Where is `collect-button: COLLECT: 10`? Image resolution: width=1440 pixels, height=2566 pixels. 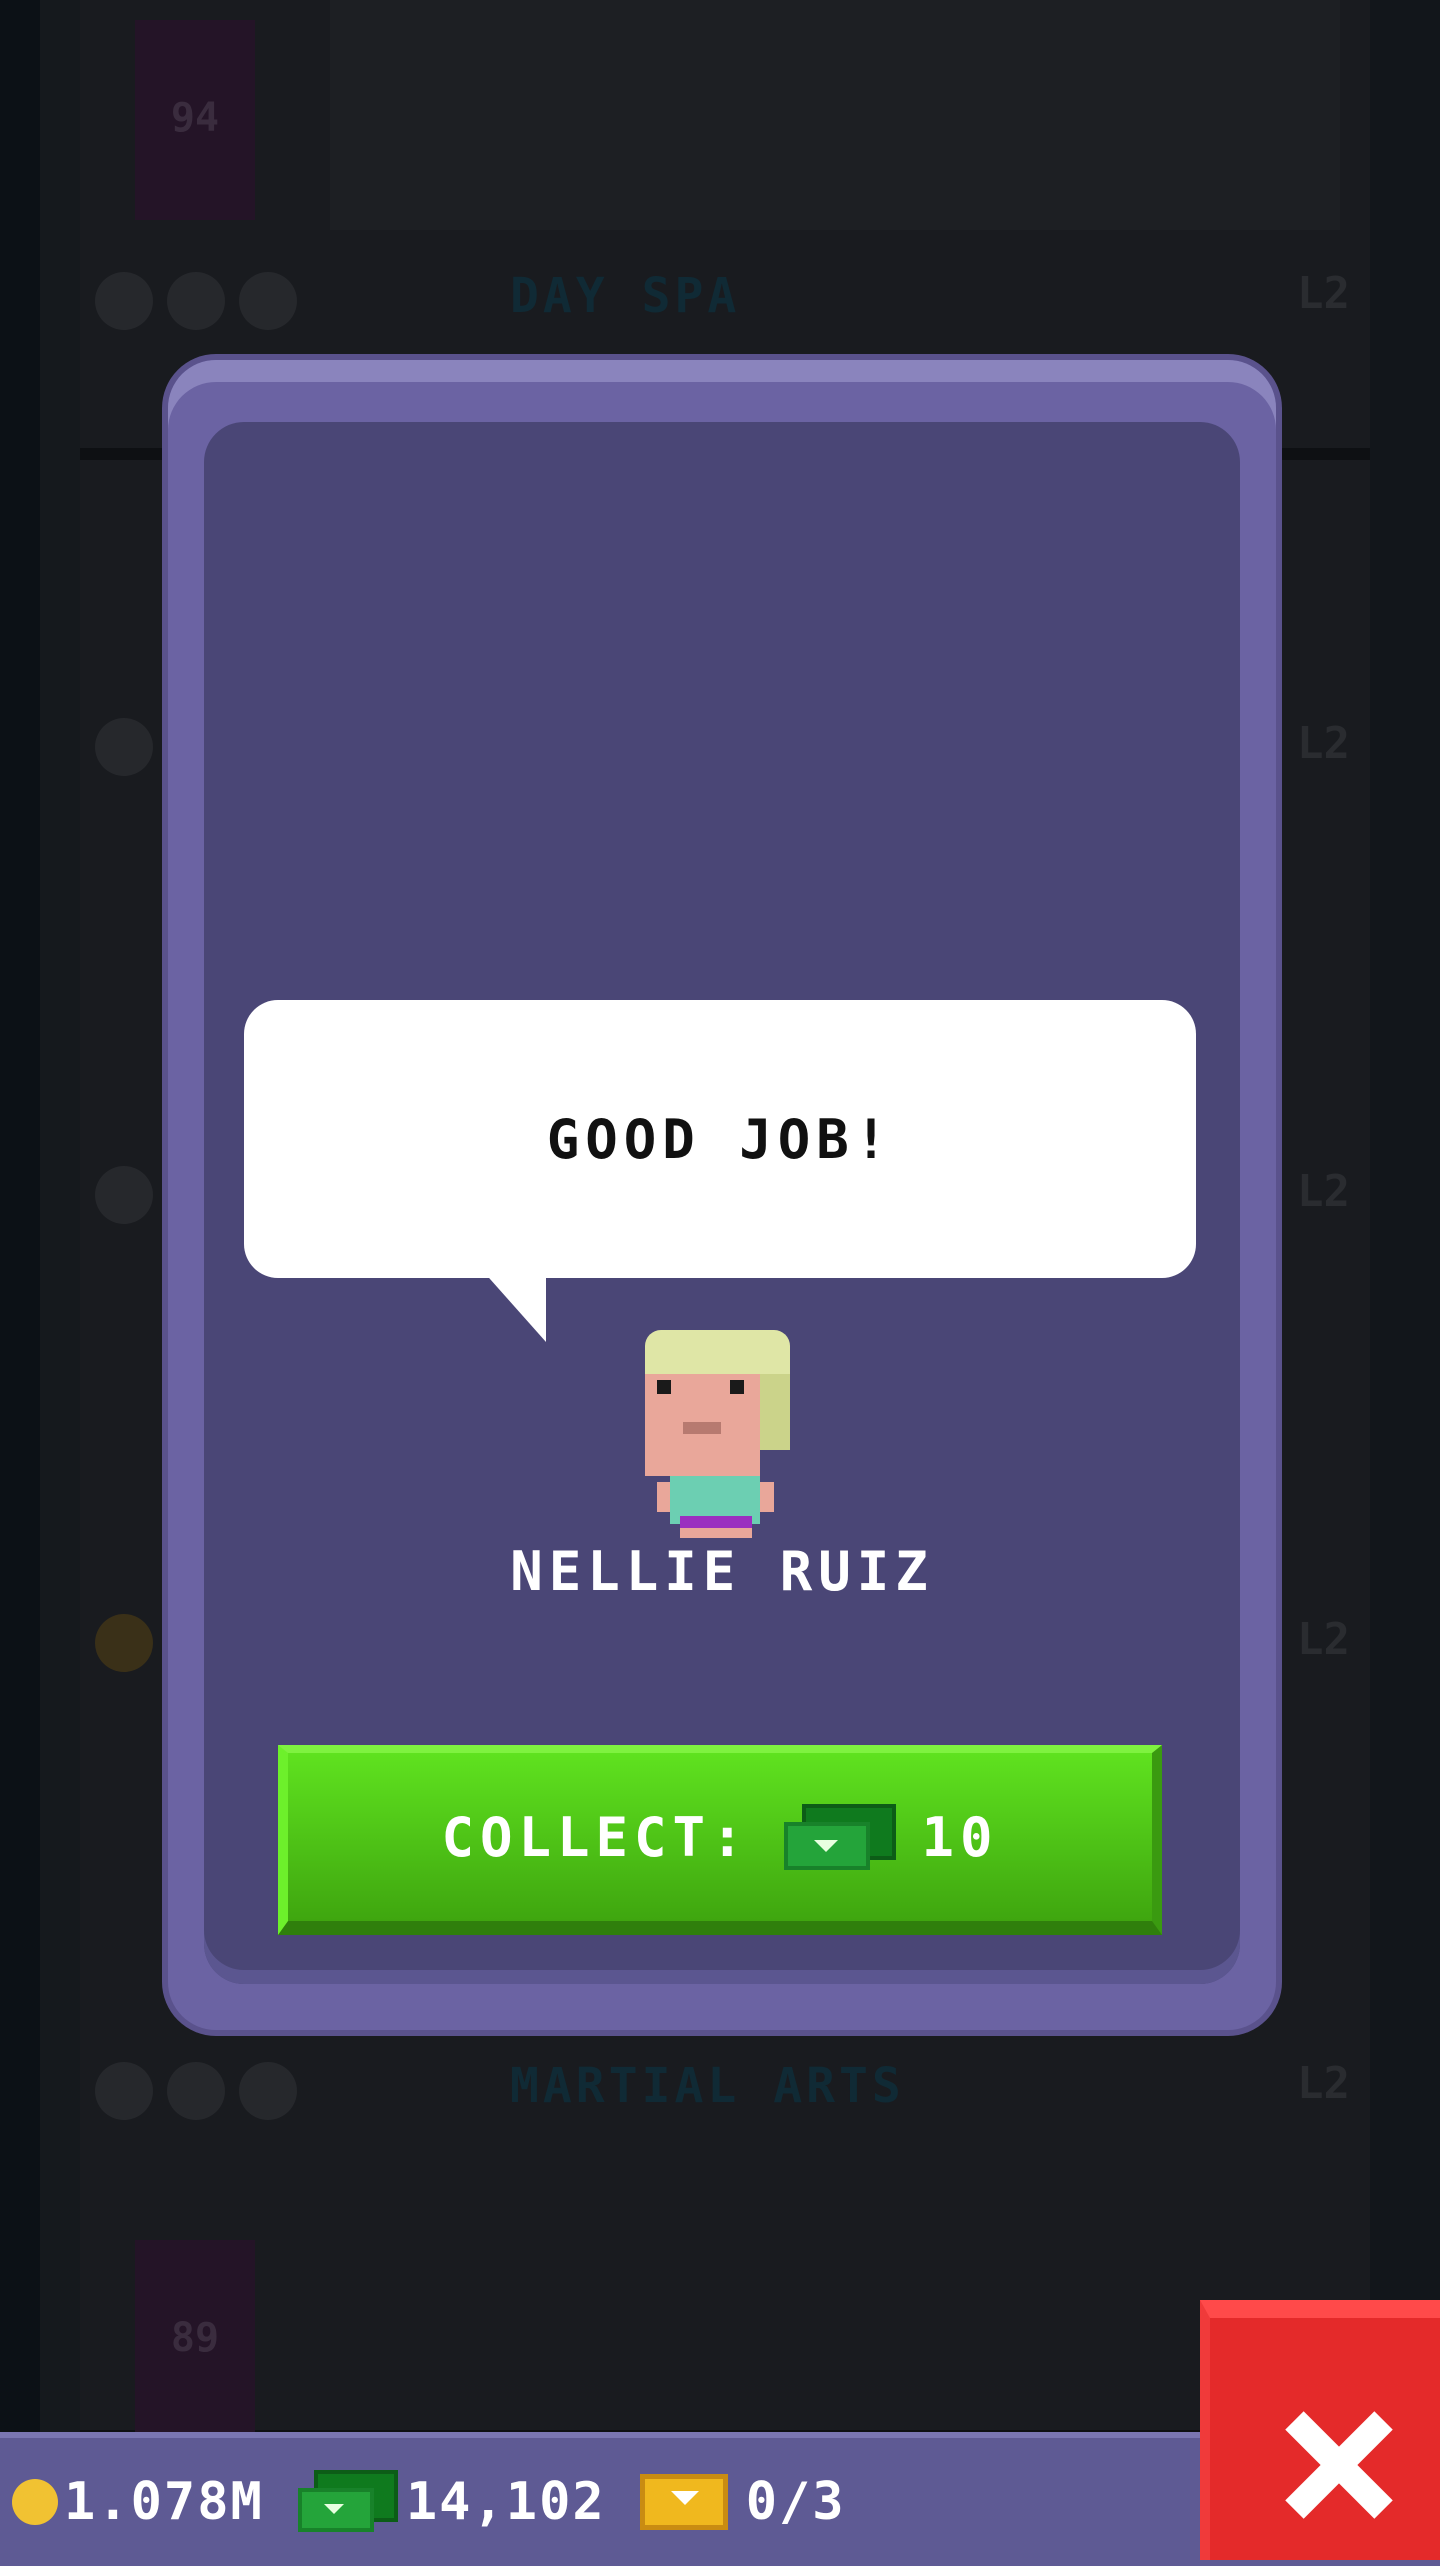 collect-button: COLLECT: 10 is located at coordinates (720, 1840).